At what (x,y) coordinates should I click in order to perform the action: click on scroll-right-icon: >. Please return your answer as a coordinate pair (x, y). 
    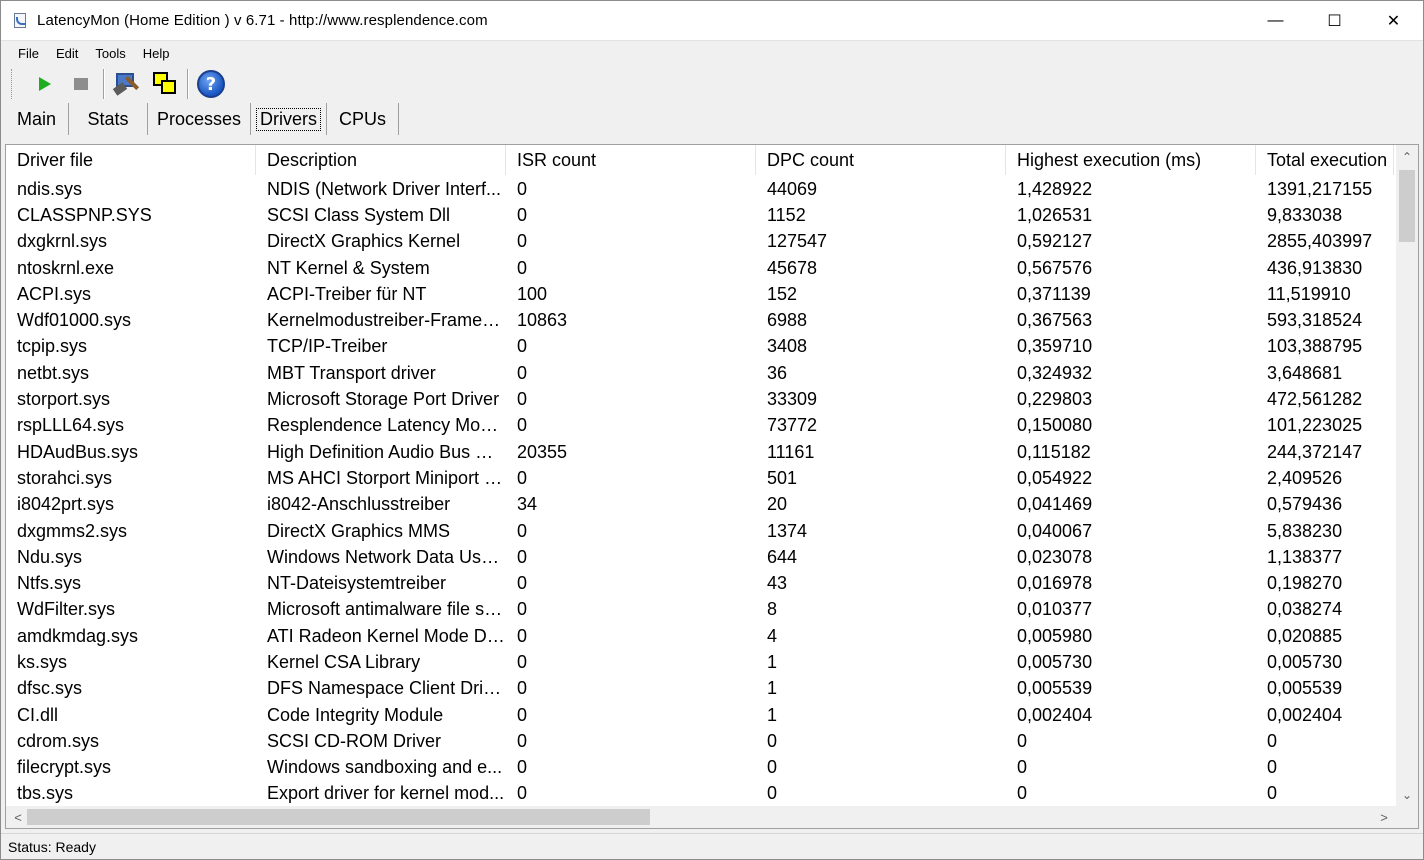
    Looking at the image, I should click on (1384, 817).